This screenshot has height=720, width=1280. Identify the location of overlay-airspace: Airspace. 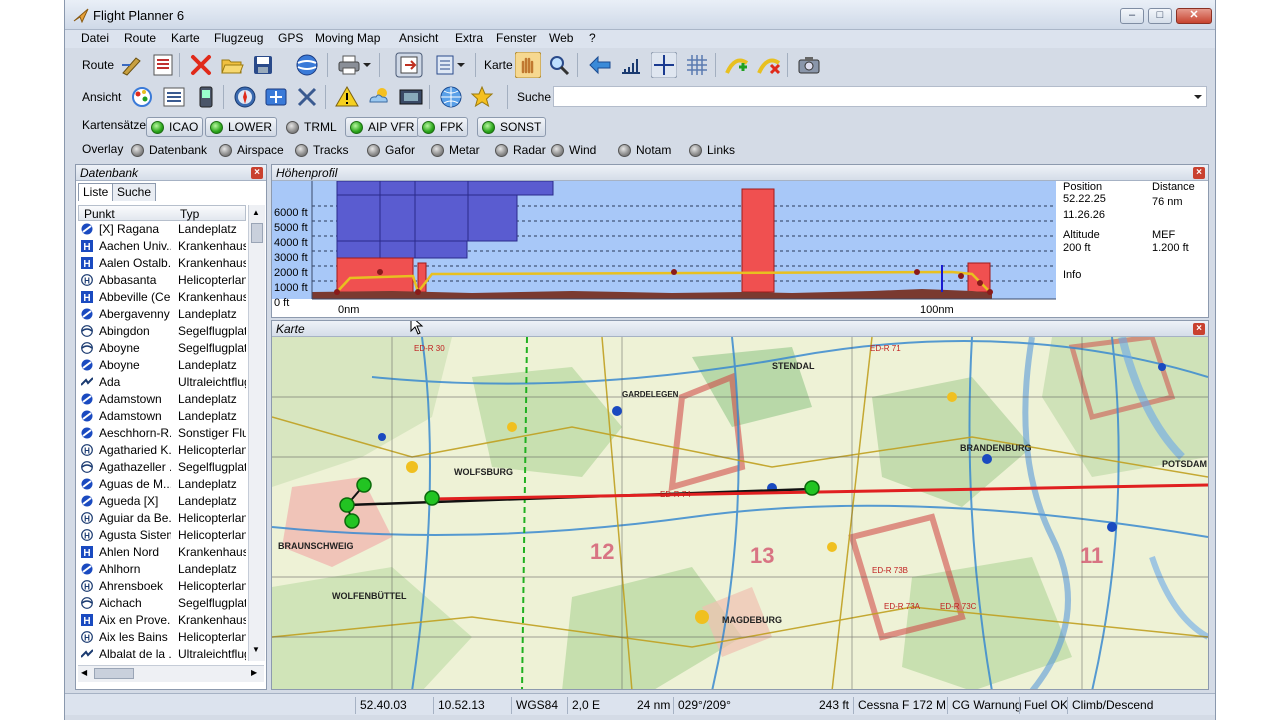
(251, 150).